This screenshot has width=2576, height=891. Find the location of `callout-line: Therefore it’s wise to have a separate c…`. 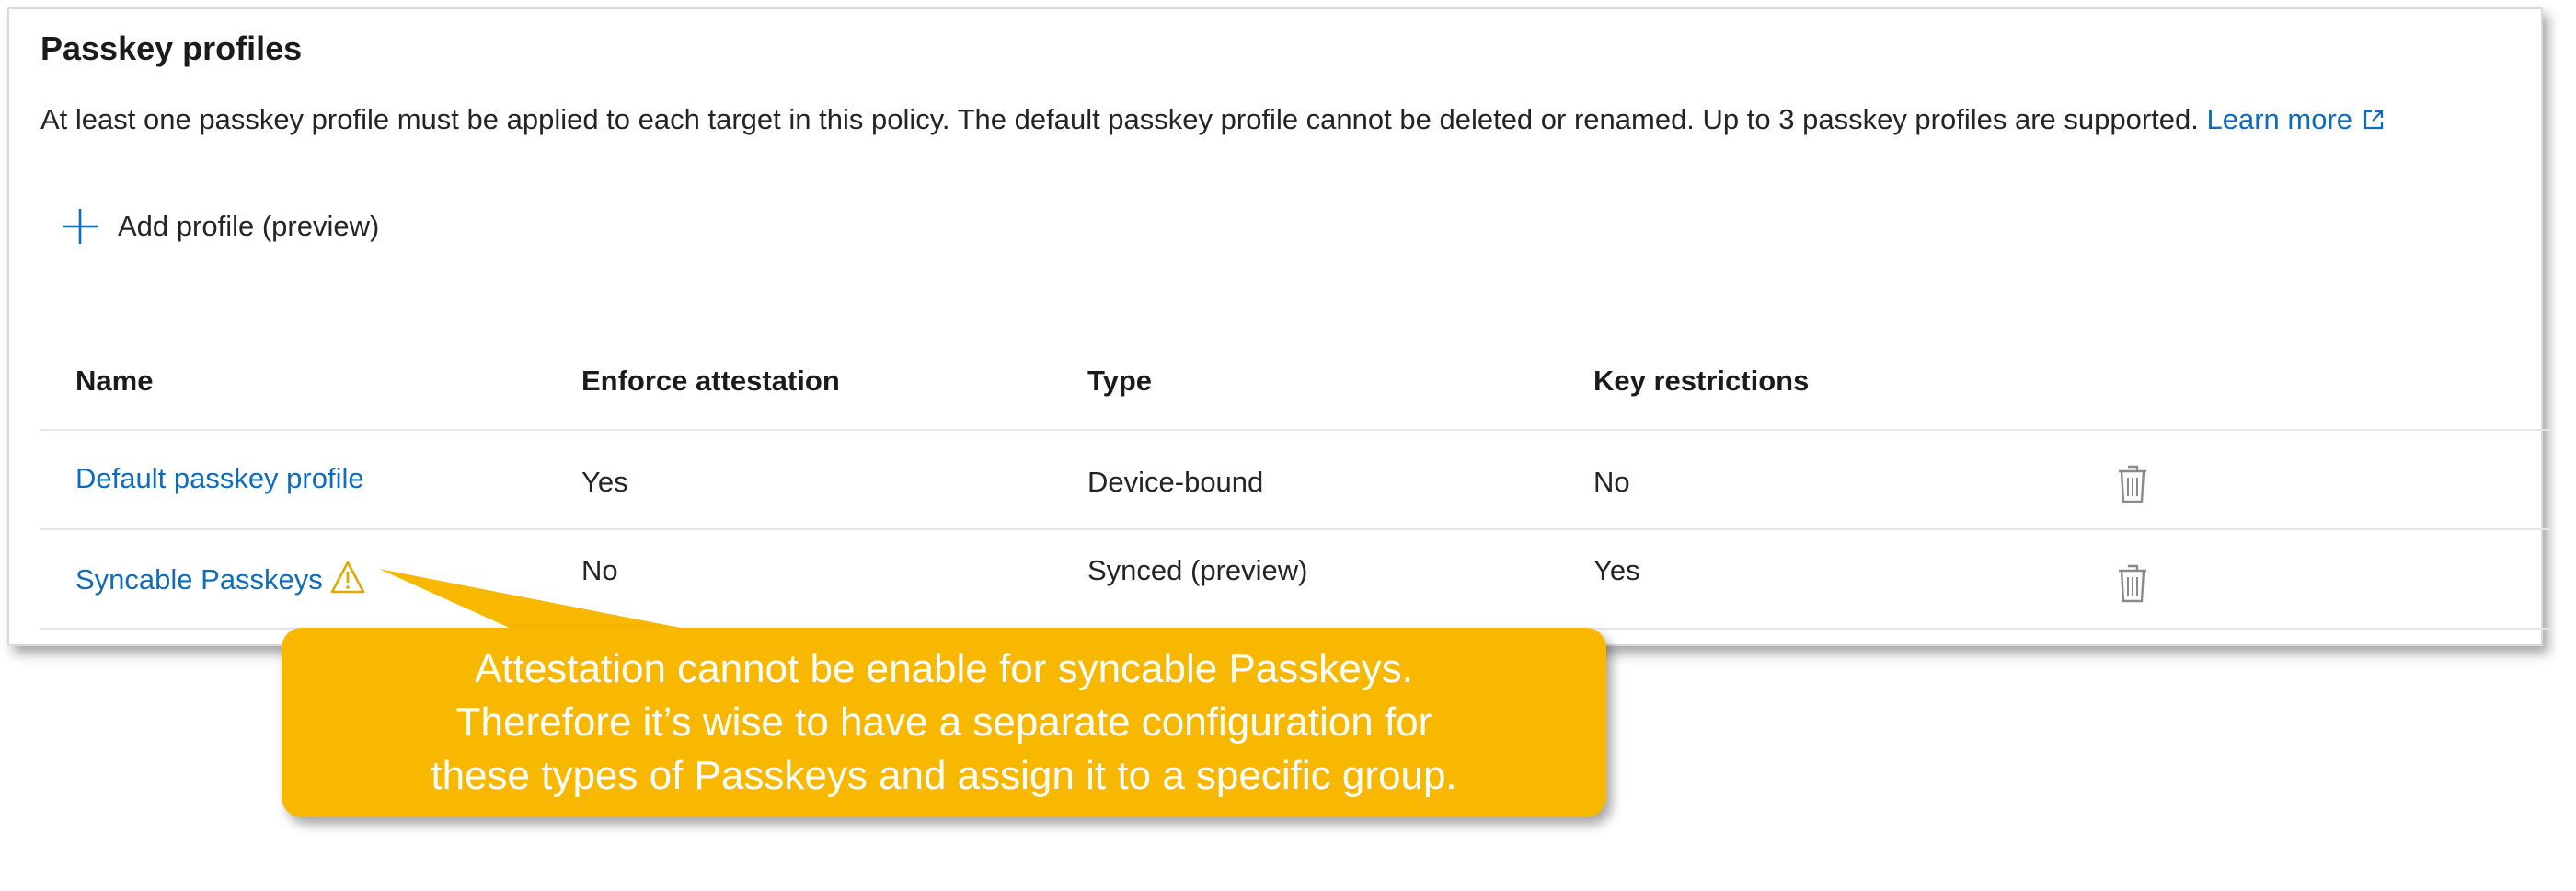

callout-line: Therefore it’s wise to have a separate c… is located at coordinates (943, 722).